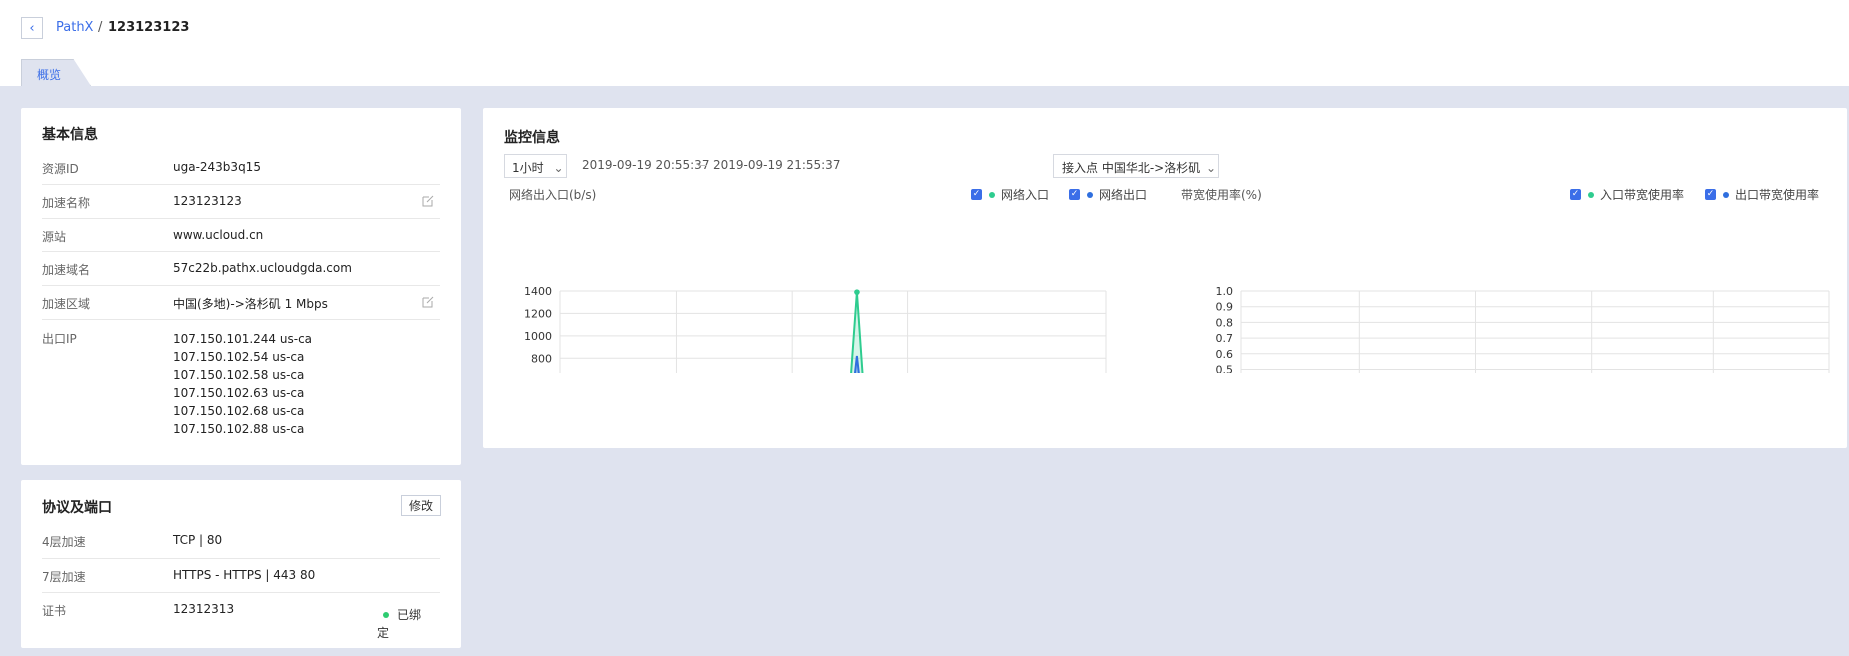 The height and width of the screenshot is (656, 1849). I want to click on protocol-title: 协议及端口, so click(77, 508).